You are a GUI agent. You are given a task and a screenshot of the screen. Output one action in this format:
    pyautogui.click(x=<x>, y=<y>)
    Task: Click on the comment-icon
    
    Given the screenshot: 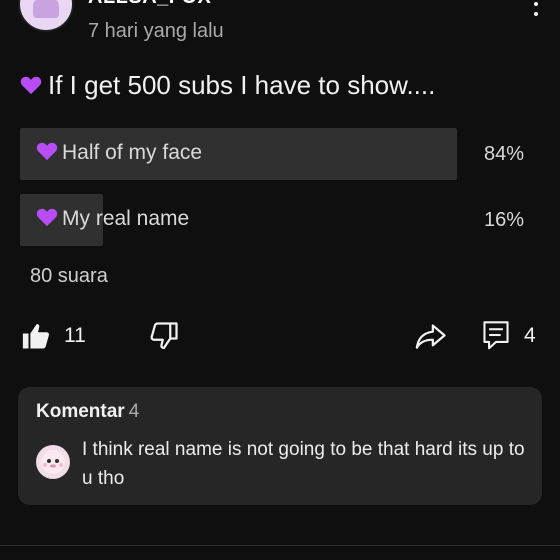 What is the action you would take?
    pyautogui.click(x=496, y=335)
    